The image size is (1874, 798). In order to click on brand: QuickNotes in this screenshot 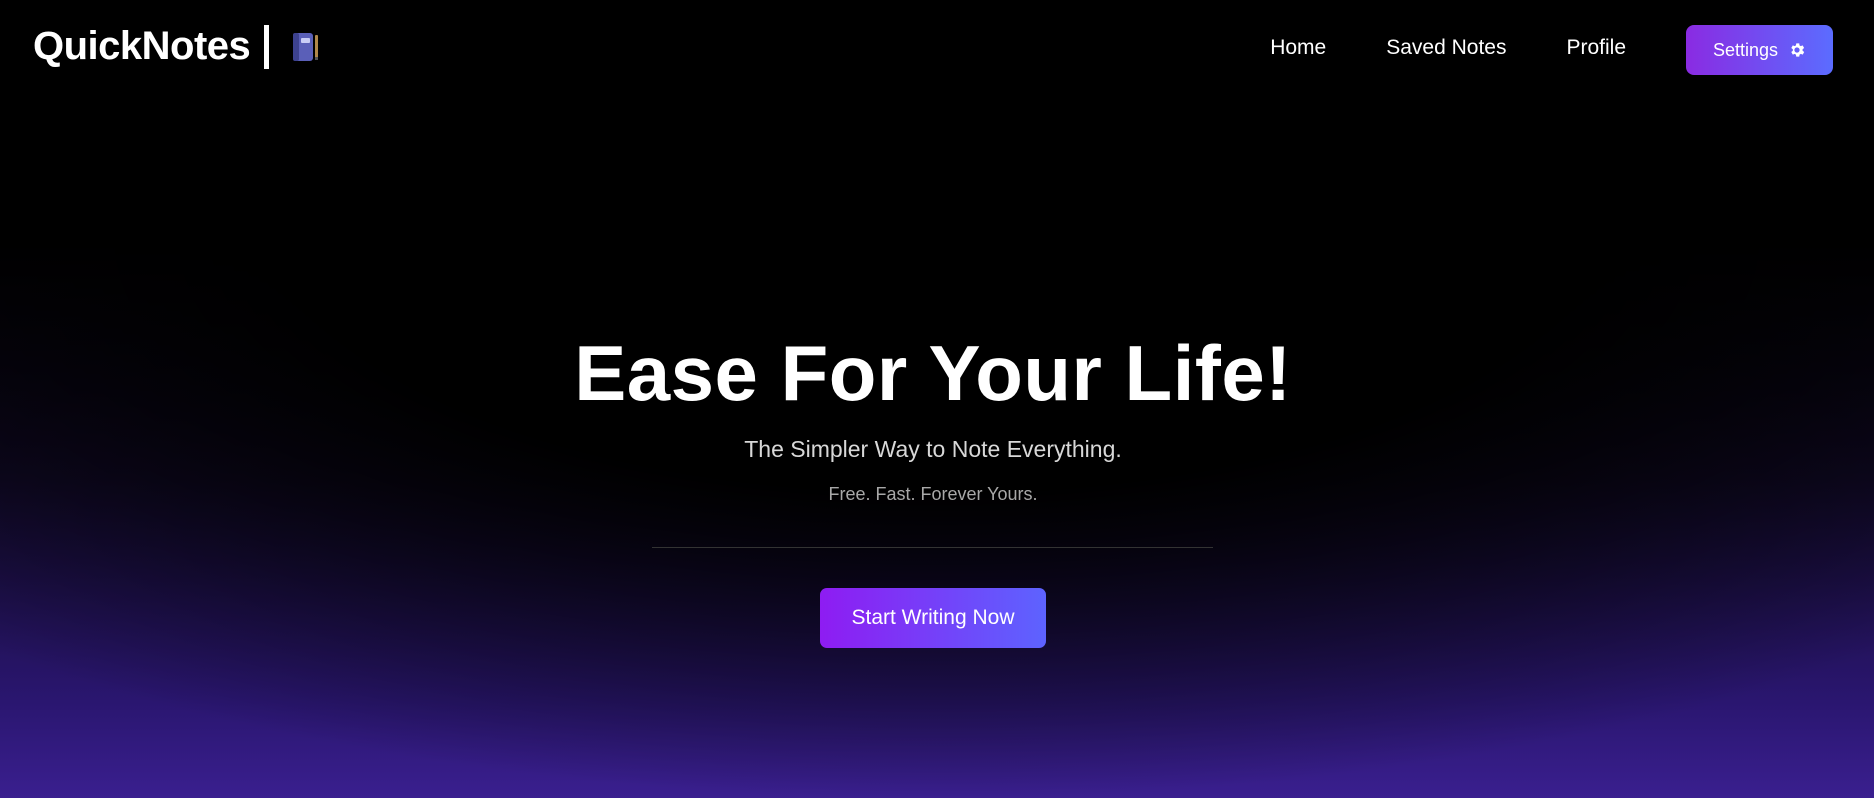, I will do `click(177, 46)`.